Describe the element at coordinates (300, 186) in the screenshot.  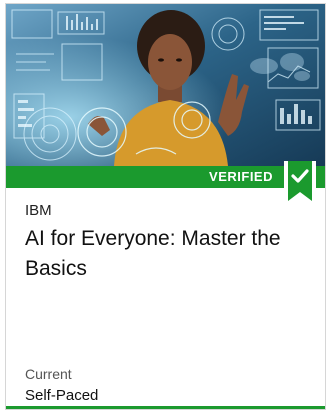
I see `checkmark-ribbon-icon` at that location.